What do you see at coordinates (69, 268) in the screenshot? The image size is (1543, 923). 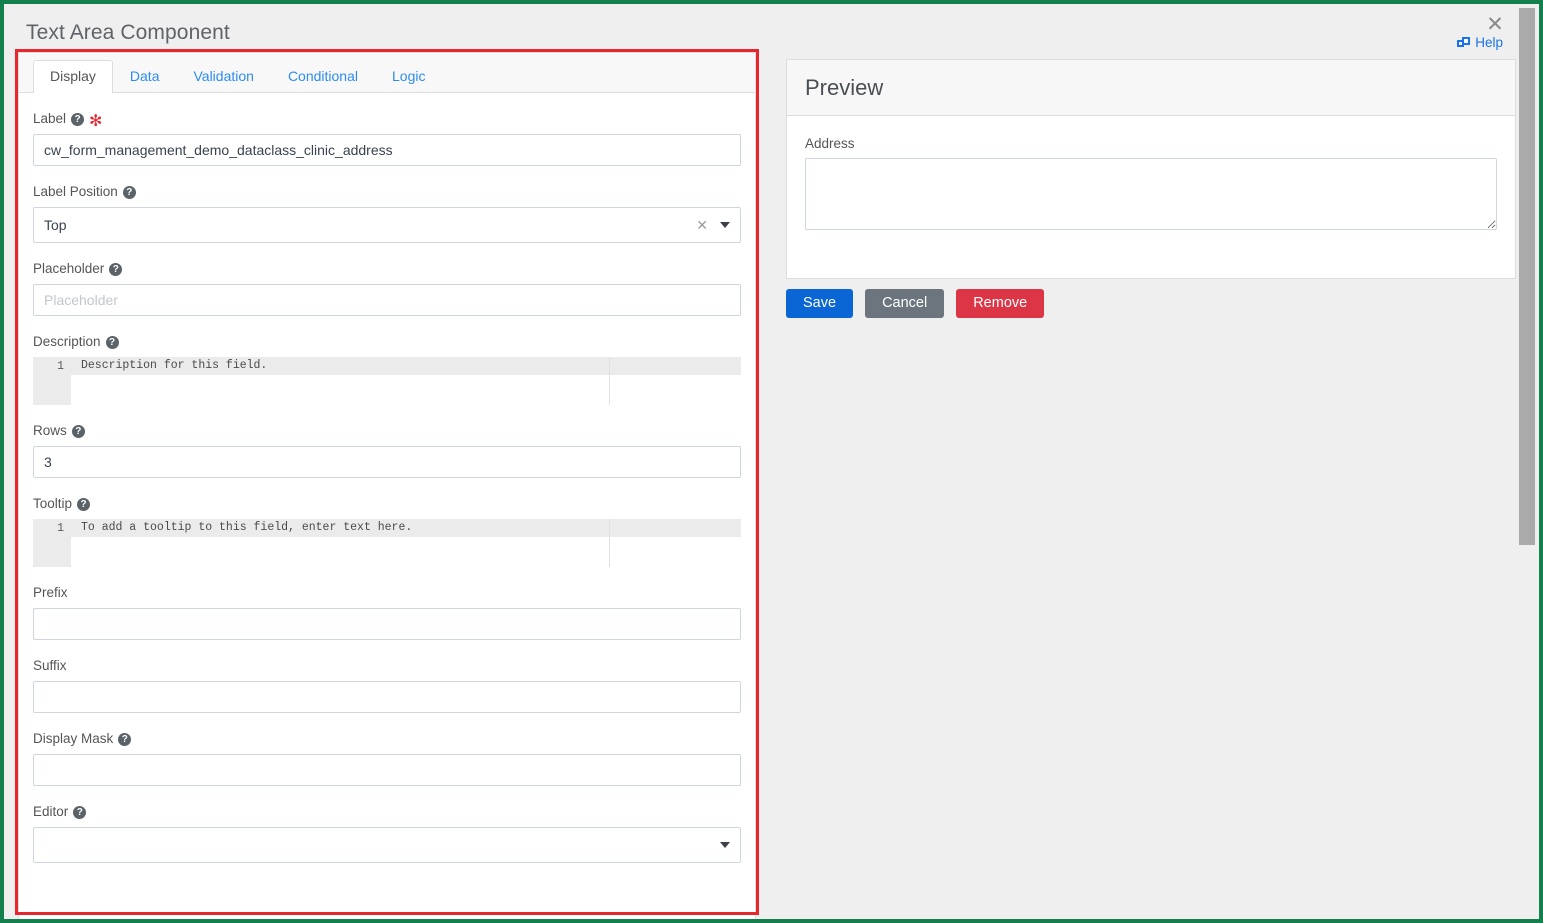 I see `placeholder-text: Placeholder` at bounding box center [69, 268].